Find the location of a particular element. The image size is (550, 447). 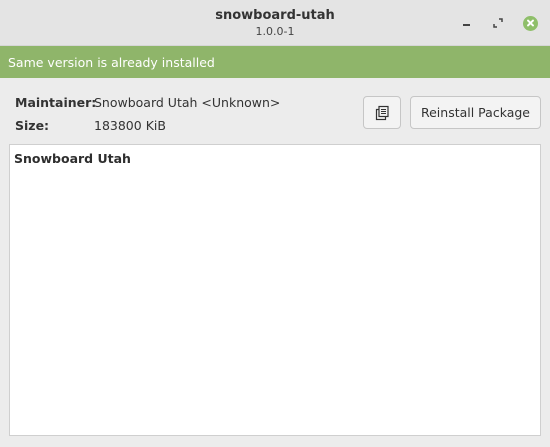

size-value: 183800 KiB is located at coordinates (130, 125).